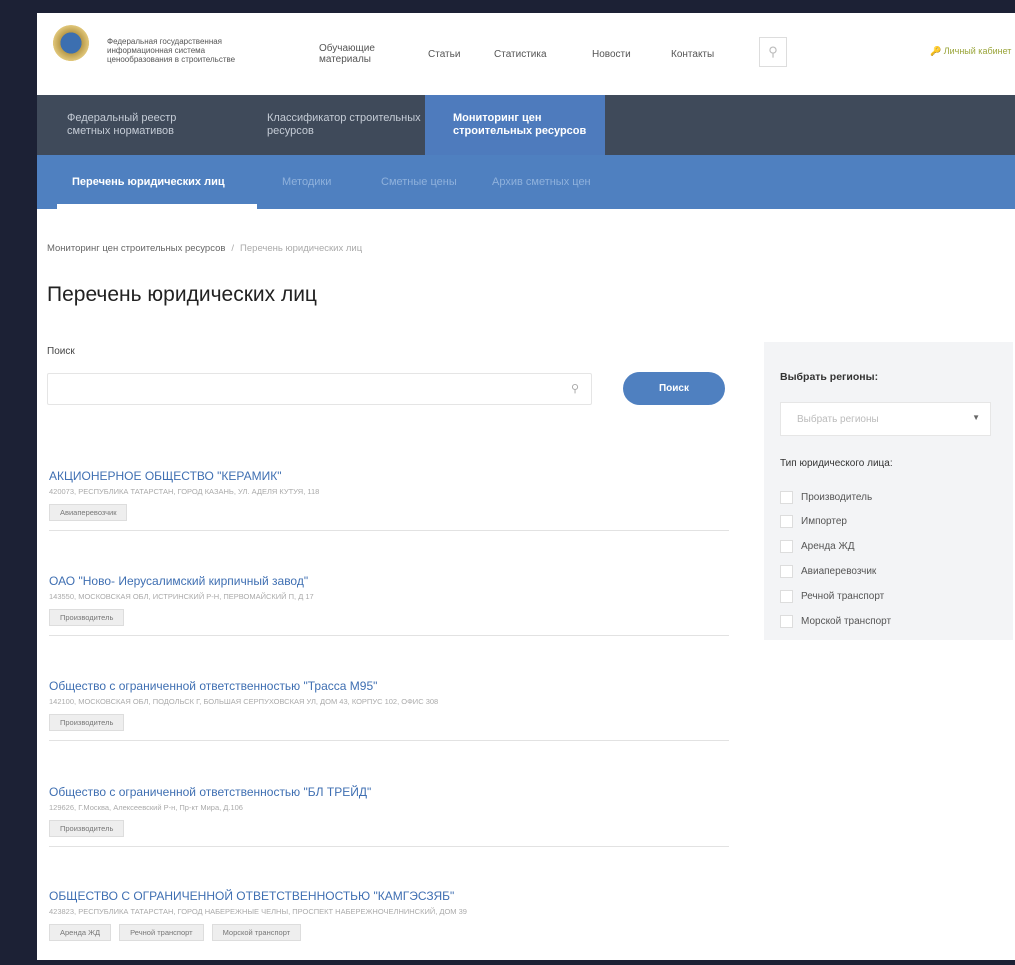  I want to click on tab-norms-registry: Федеральный реестр сметных нормативов, so click(142, 125).